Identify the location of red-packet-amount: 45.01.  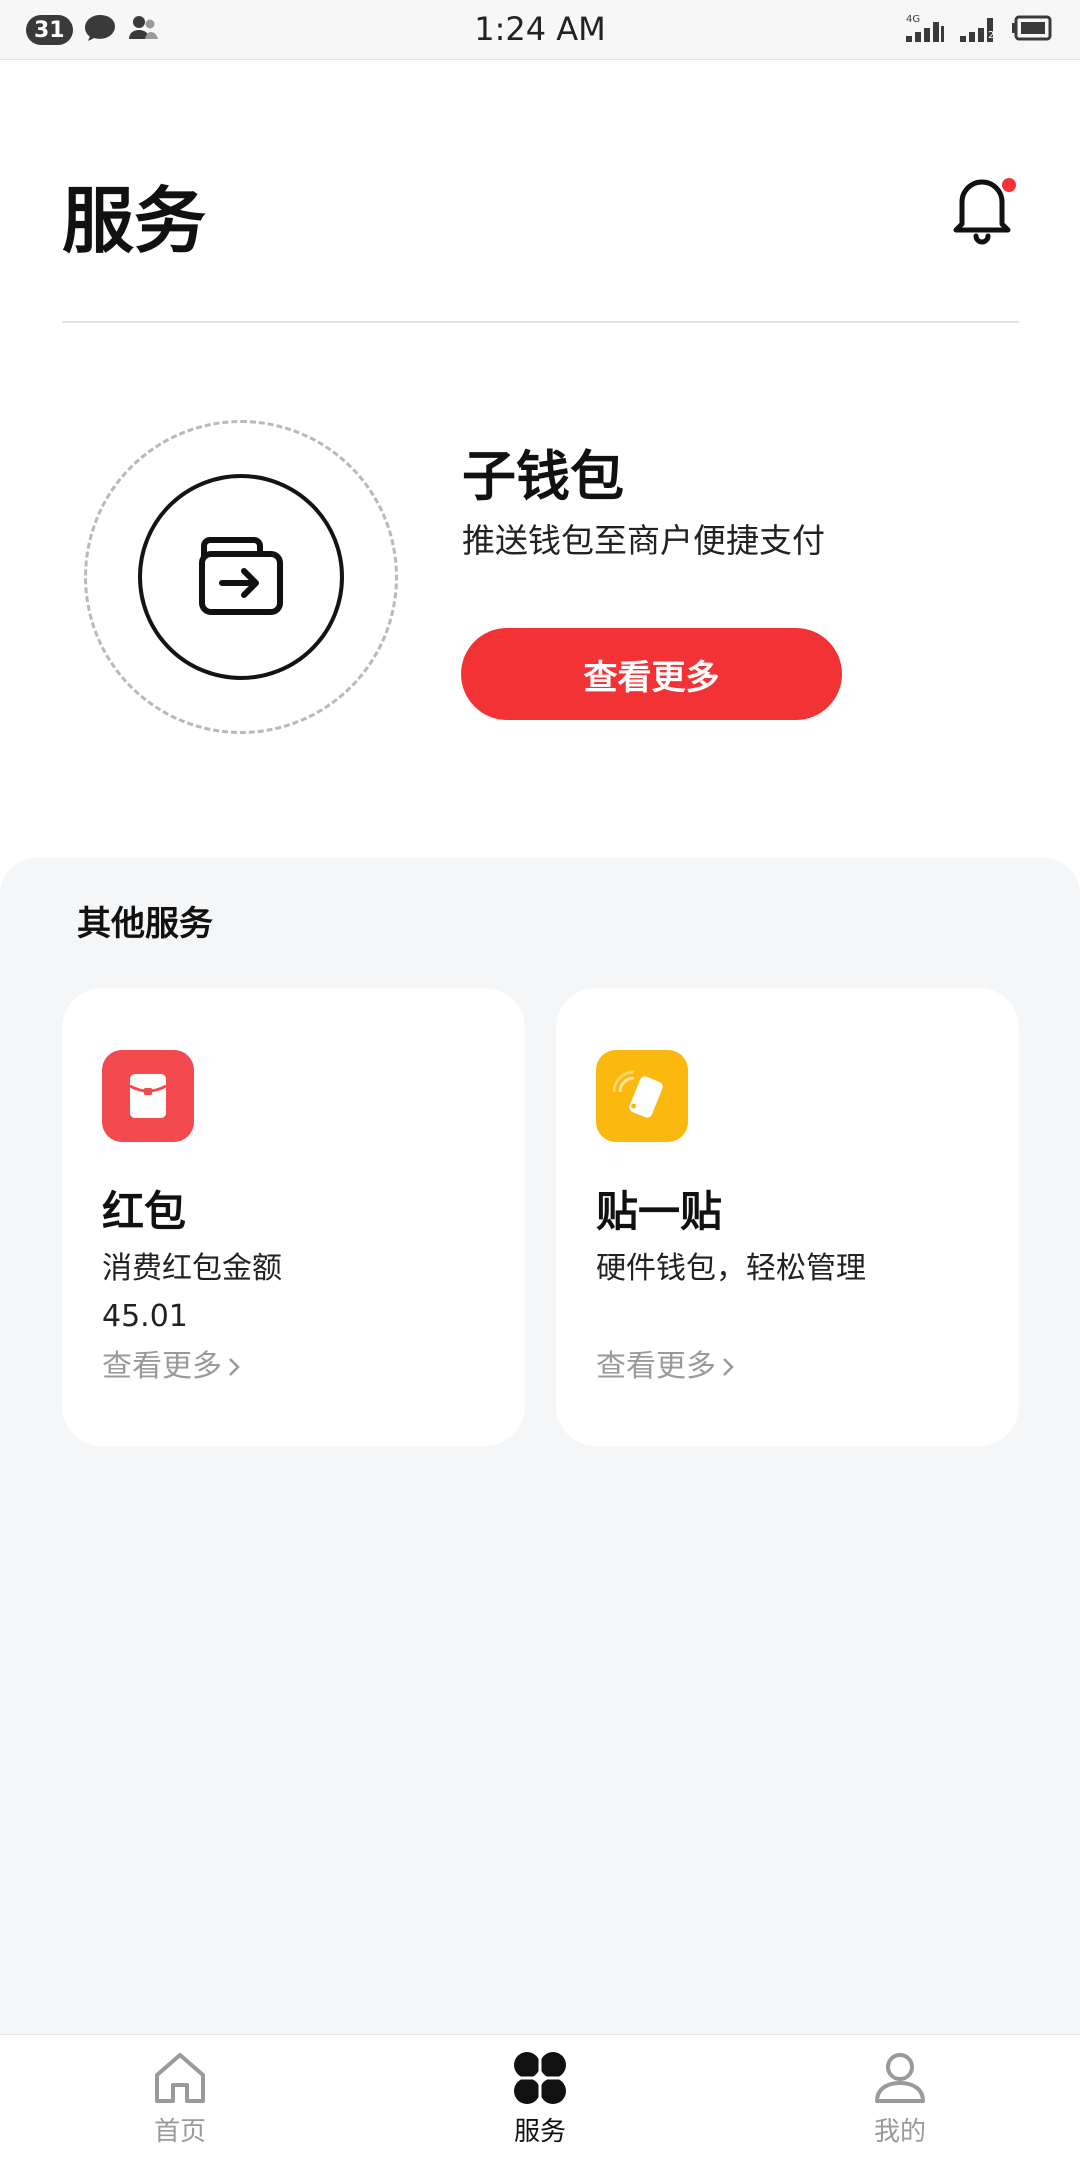
(145, 1316).